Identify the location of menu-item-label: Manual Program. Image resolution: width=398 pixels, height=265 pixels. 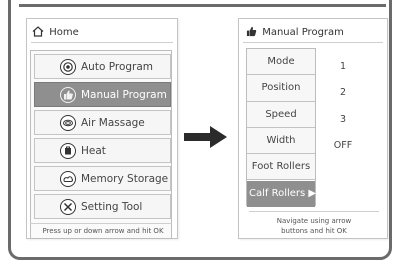
(124, 94).